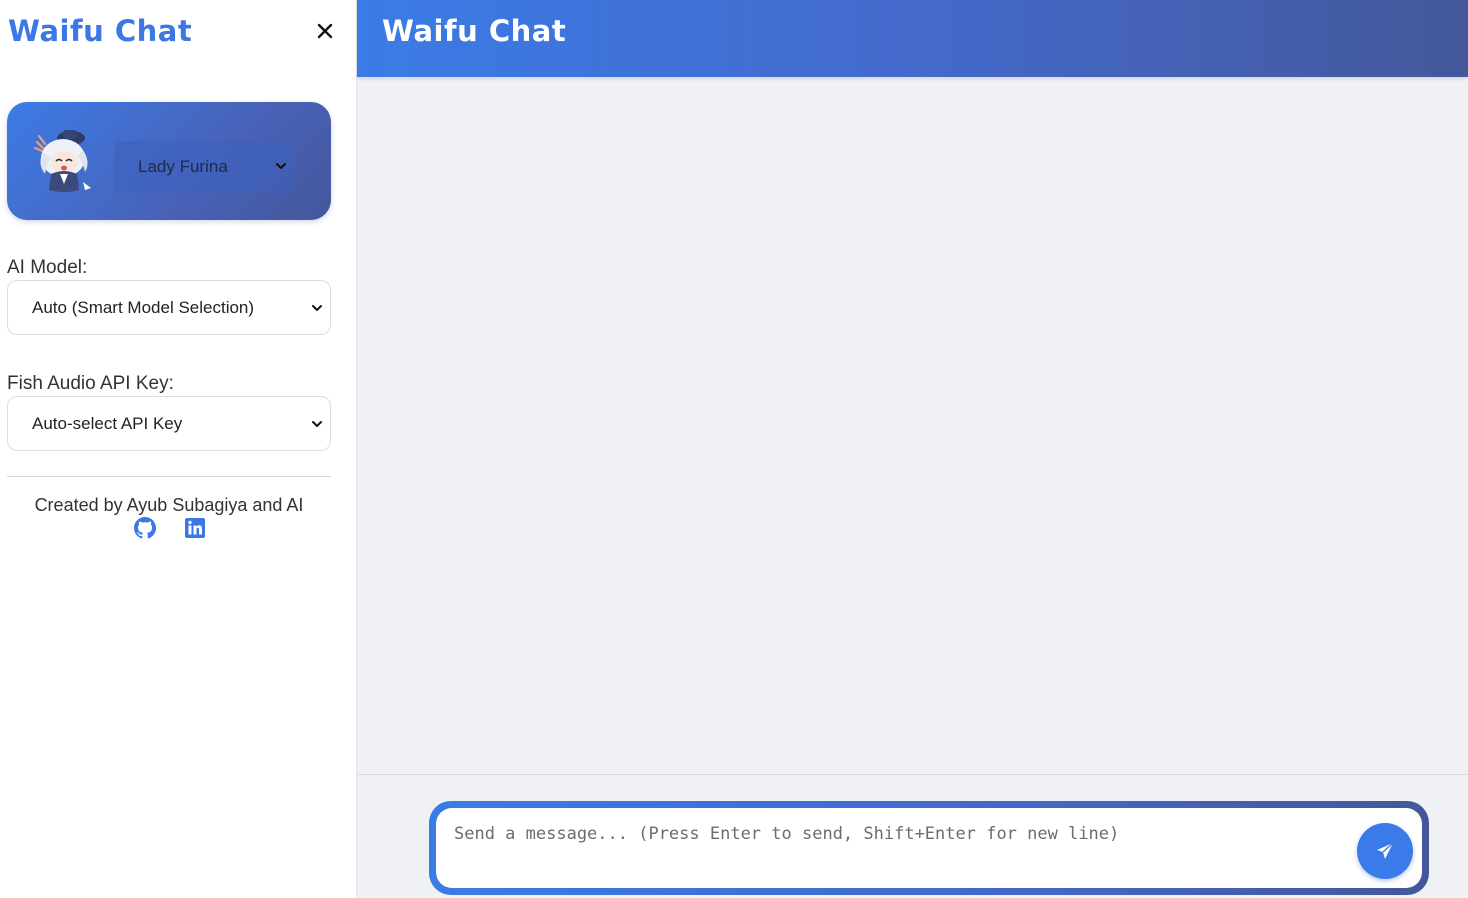  What do you see at coordinates (169, 476) in the screenshot?
I see `divider` at bounding box center [169, 476].